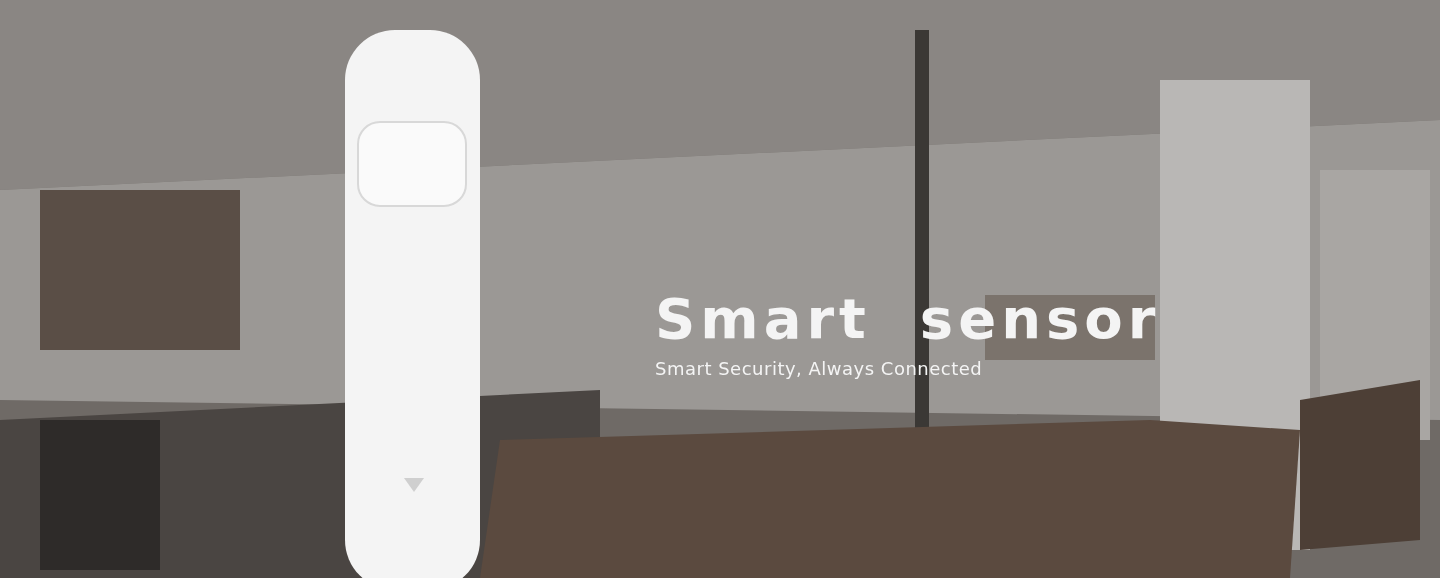 This screenshot has height=578, width=1440. Describe the element at coordinates (908, 319) in the screenshot. I see `banner-title: Smart sensor` at that location.